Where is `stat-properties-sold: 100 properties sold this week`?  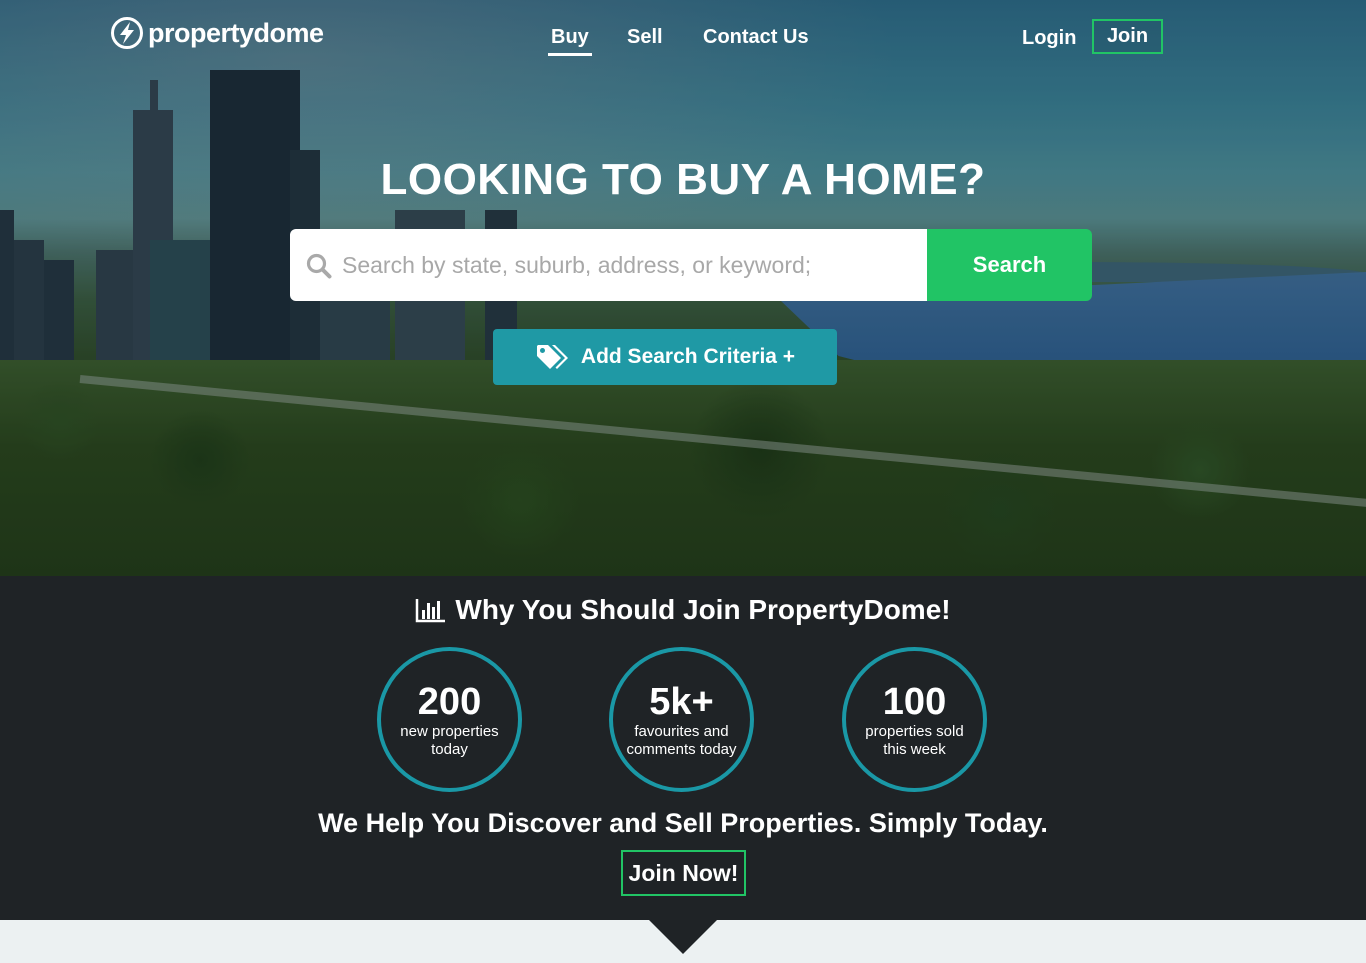 stat-properties-sold: 100 properties sold this week is located at coordinates (914, 719).